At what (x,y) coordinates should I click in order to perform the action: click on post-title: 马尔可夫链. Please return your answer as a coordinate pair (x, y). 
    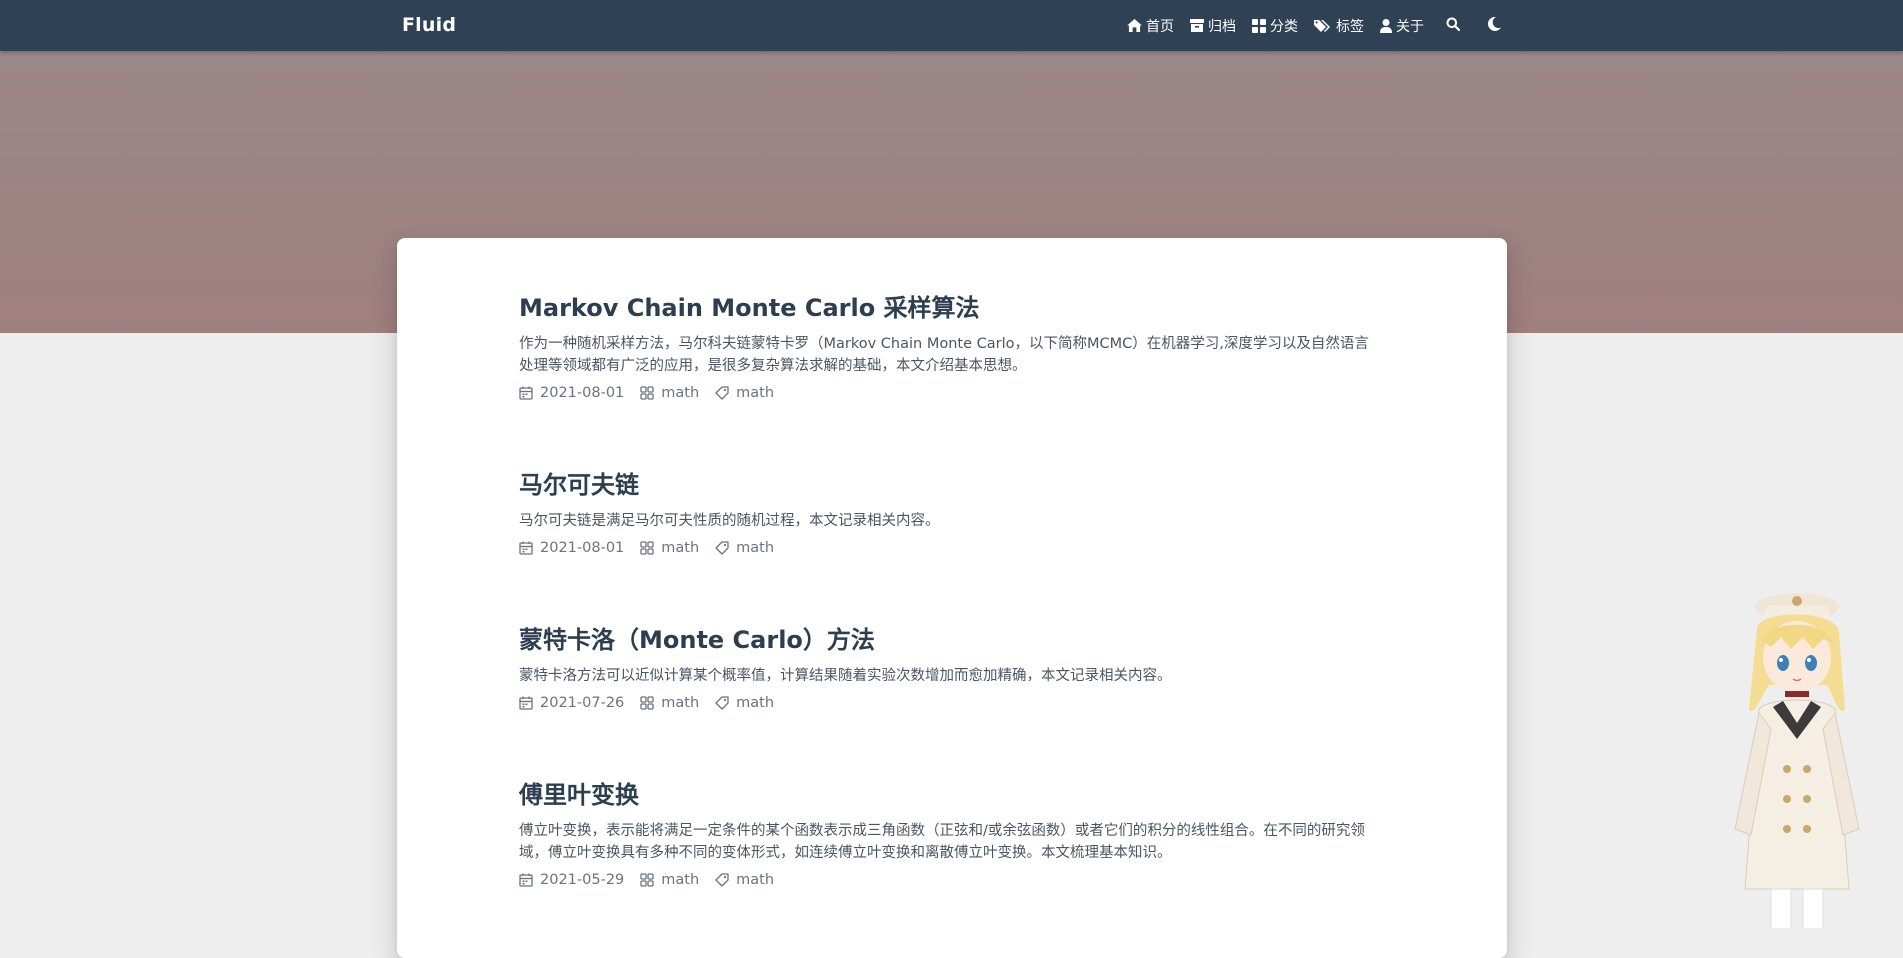
    Looking at the image, I should click on (949, 485).